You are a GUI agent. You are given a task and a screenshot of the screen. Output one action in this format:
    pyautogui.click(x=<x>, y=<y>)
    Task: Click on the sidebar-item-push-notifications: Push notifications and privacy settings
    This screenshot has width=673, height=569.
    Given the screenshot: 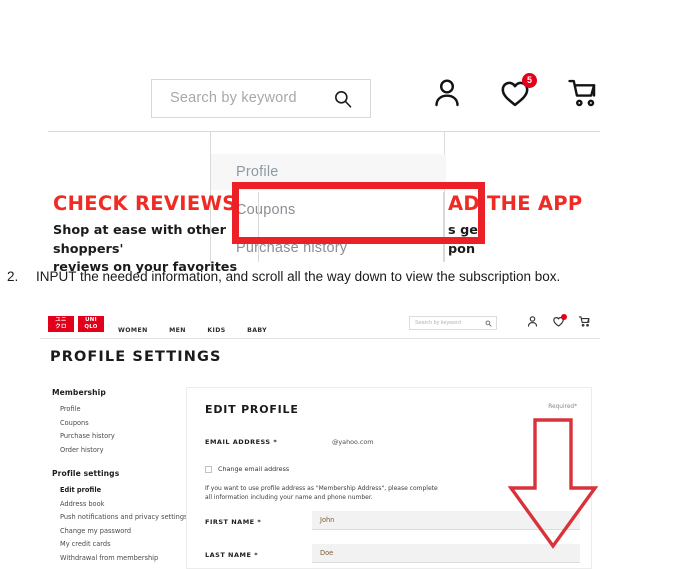 What is the action you would take?
    pyautogui.click(x=122, y=518)
    